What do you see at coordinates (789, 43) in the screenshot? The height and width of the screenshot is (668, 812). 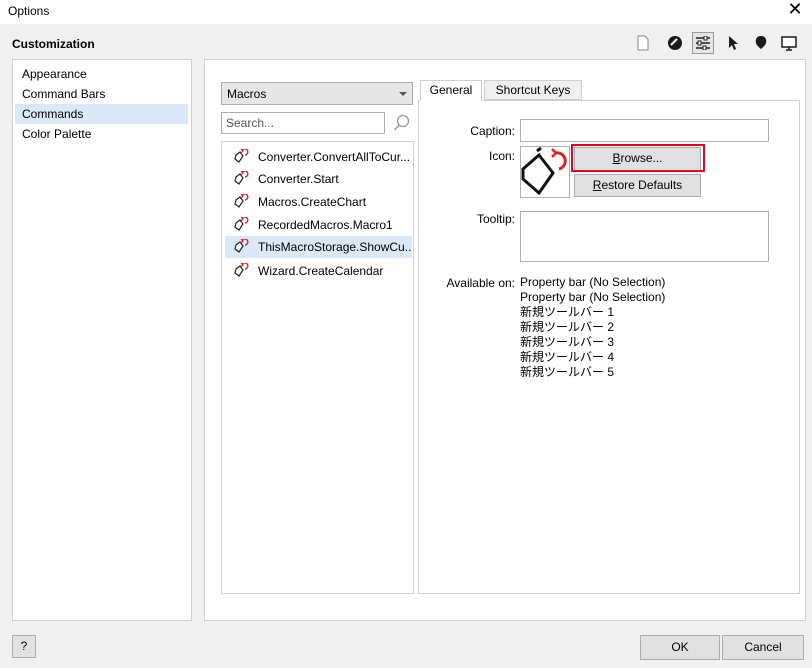 I see `monitor-icon` at bounding box center [789, 43].